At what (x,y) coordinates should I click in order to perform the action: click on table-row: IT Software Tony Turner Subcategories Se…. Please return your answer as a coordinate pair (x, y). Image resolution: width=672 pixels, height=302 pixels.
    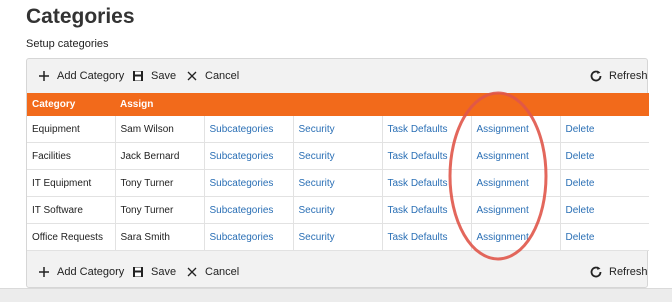
    Looking at the image, I should click on (338, 210).